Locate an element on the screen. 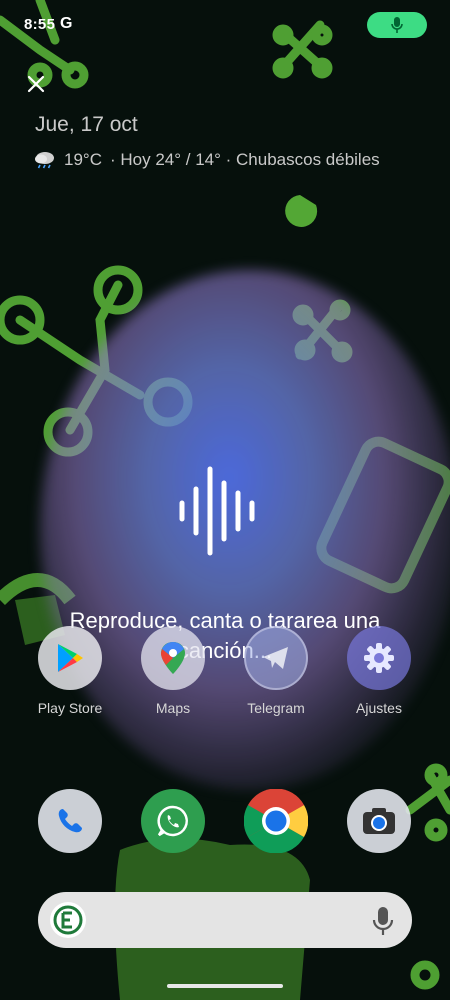  app-ajustes: Ajustes is located at coordinates (379, 671).